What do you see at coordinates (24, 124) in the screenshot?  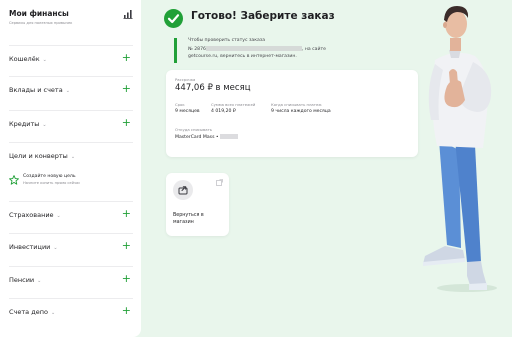 I see `sidebar-item-label: Кредиты` at bounding box center [24, 124].